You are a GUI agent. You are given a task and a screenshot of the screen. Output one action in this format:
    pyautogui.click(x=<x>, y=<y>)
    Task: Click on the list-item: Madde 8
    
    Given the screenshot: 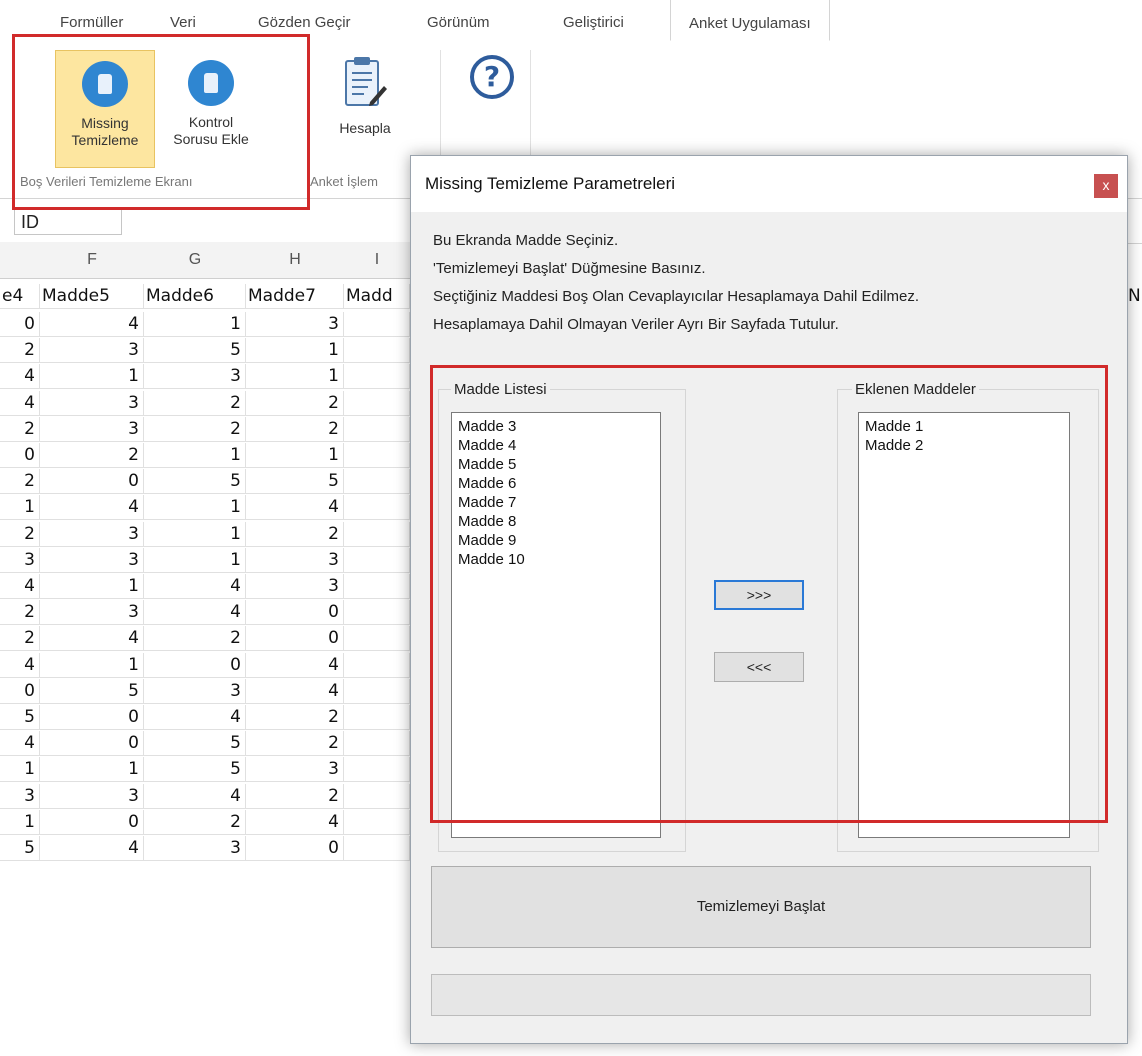 What is the action you would take?
    pyautogui.click(x=556, y=521)
    